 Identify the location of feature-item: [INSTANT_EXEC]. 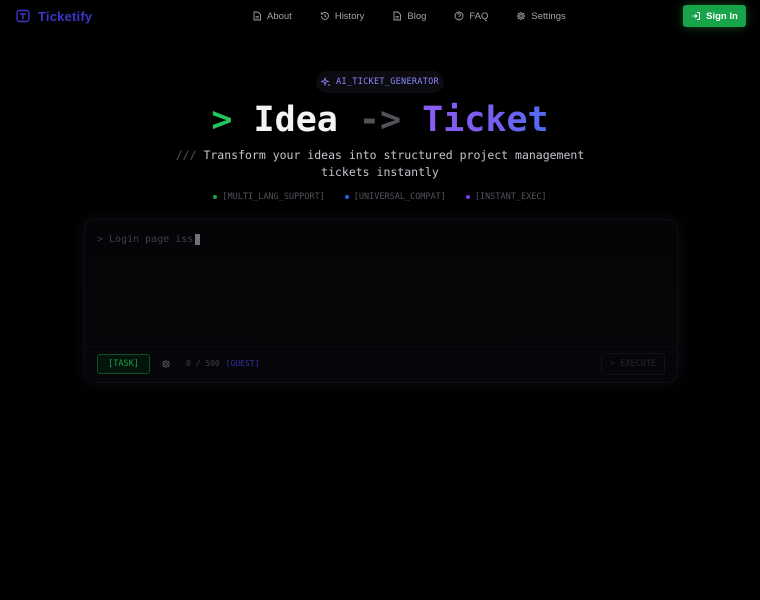
(506, 197).